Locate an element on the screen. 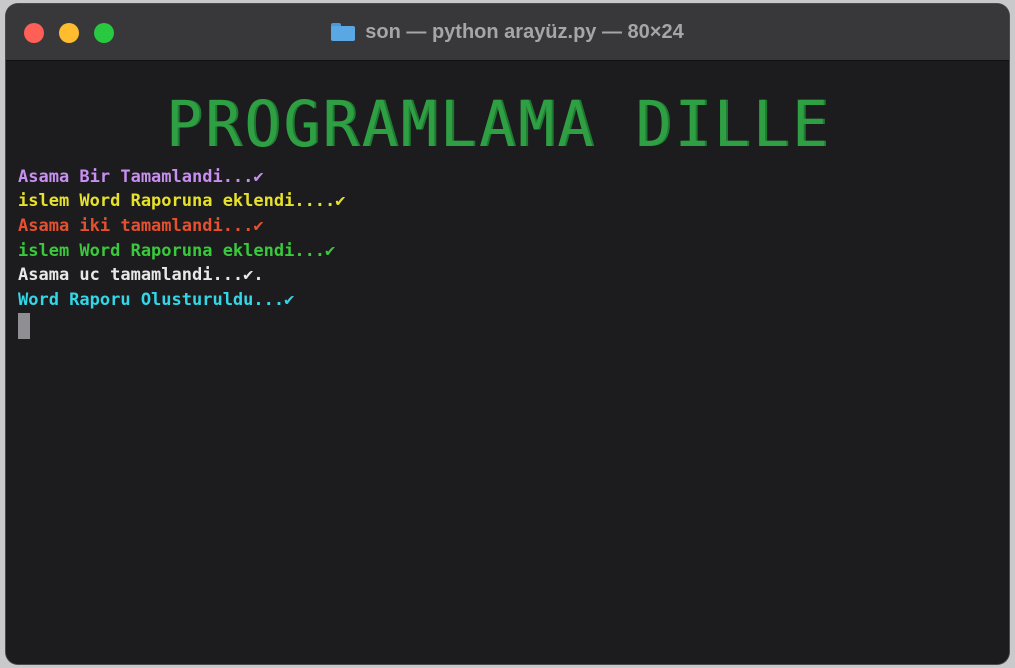 The width and height of the screenshot is (1015, 668). ascii-banner: PROGRAMLAMA DILLERI is located at coordinates (496, 125).